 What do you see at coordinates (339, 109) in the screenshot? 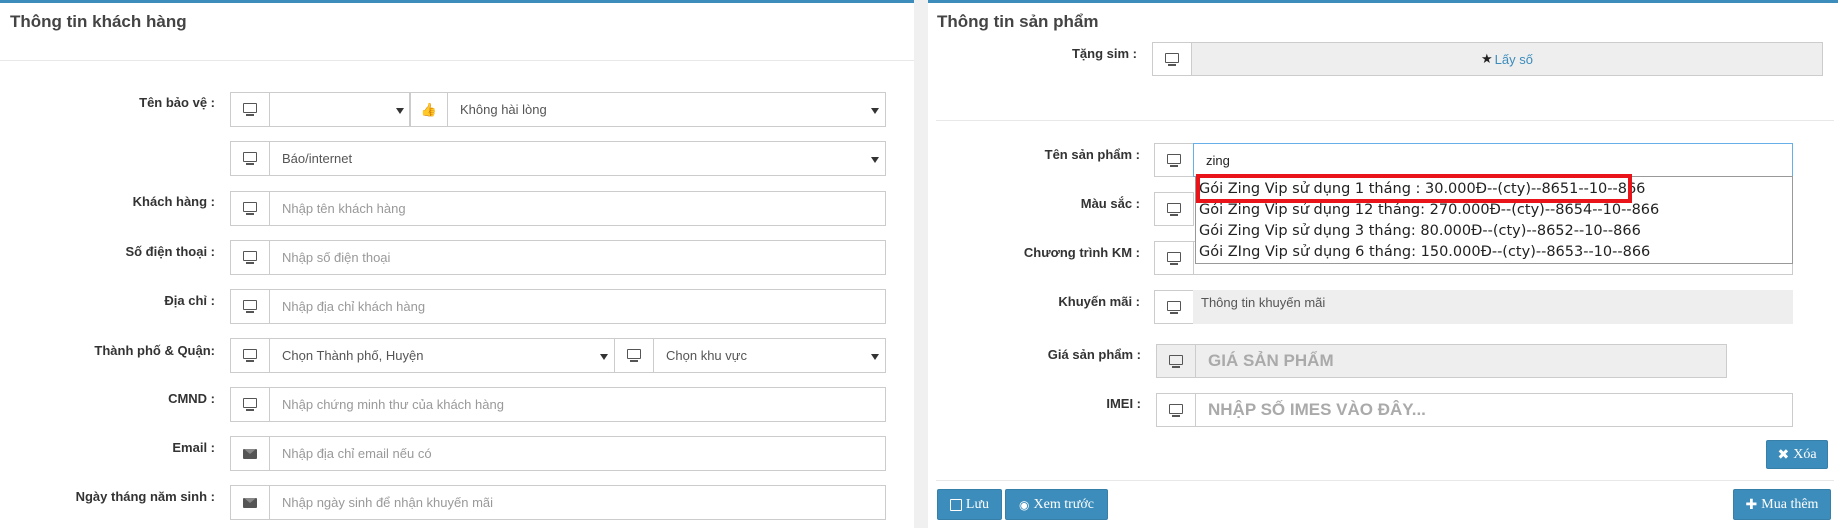
I see `guard-name-select` at bounding box center [339, 109].